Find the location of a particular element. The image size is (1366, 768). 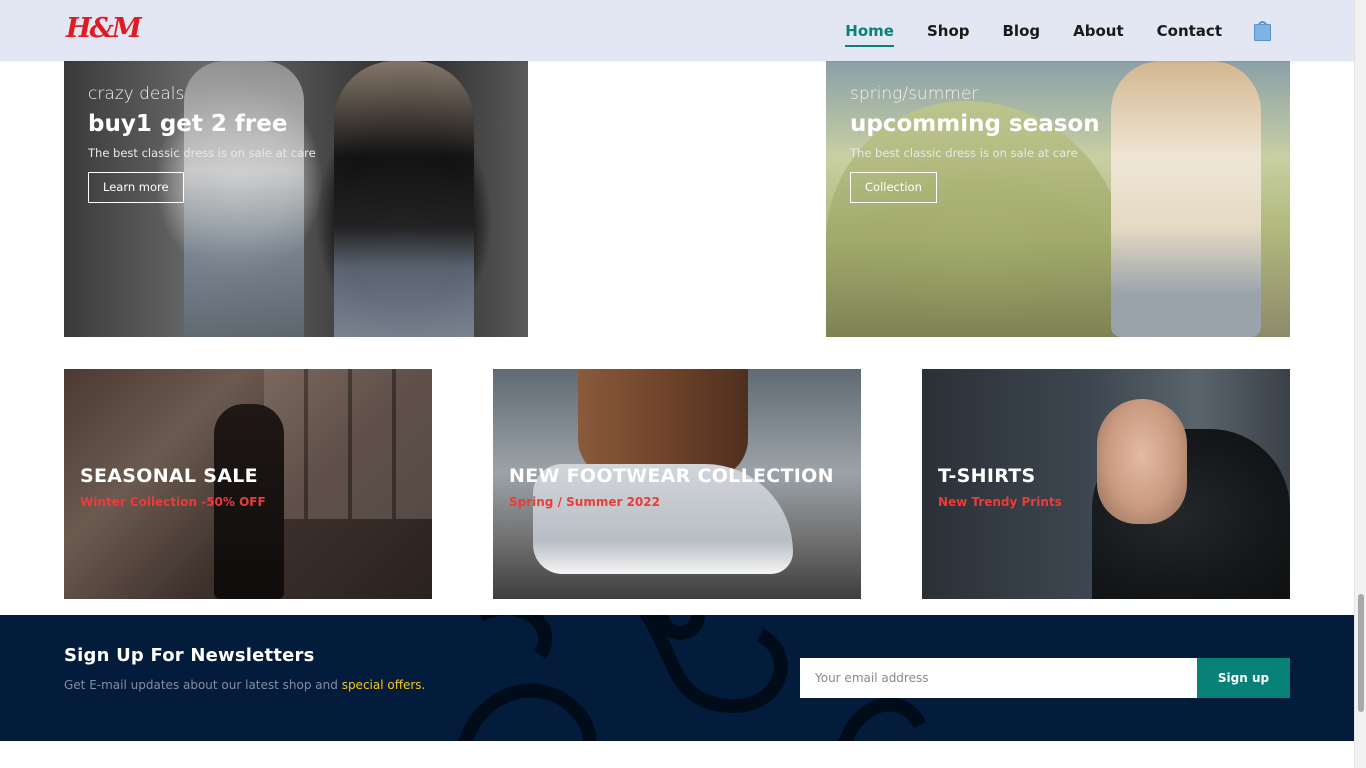

card-title: T-SHIRTS is located at coordinates (987, 476).